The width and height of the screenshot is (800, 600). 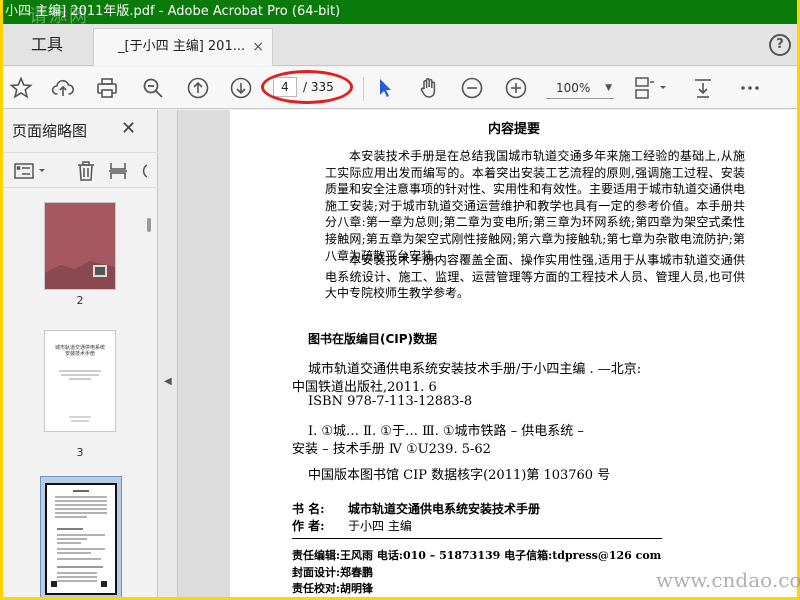 I want to click on zoom-value: 100%, so click(x=573, y=88).